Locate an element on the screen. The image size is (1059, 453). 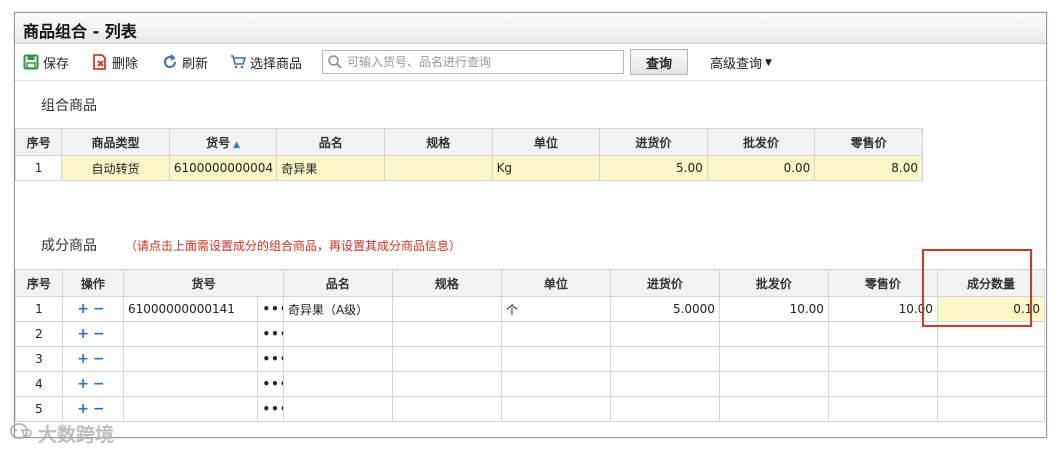
select-product-button: 选择商品 is located at coordinates (266, 62).